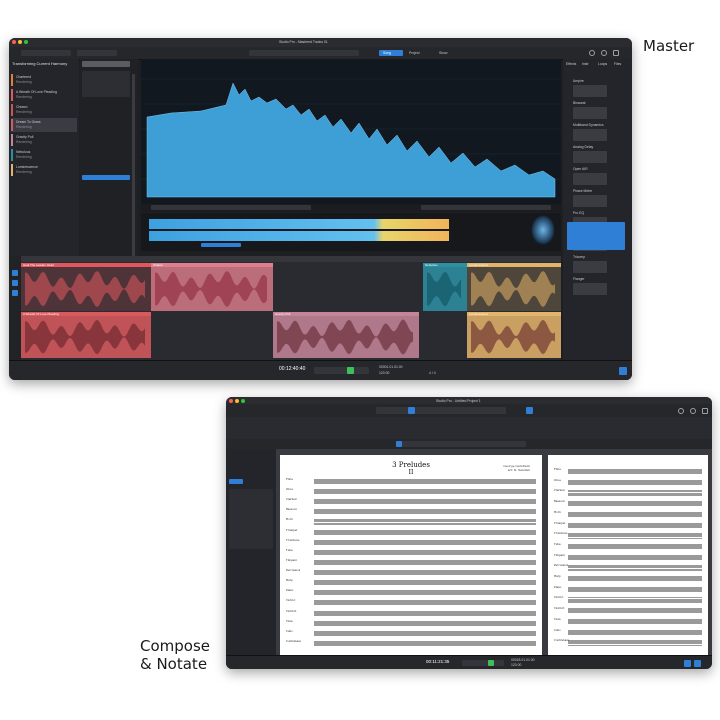 The width and height of the screenshot is (720, 720). I want to click on notation-tools, so click(461, 444).